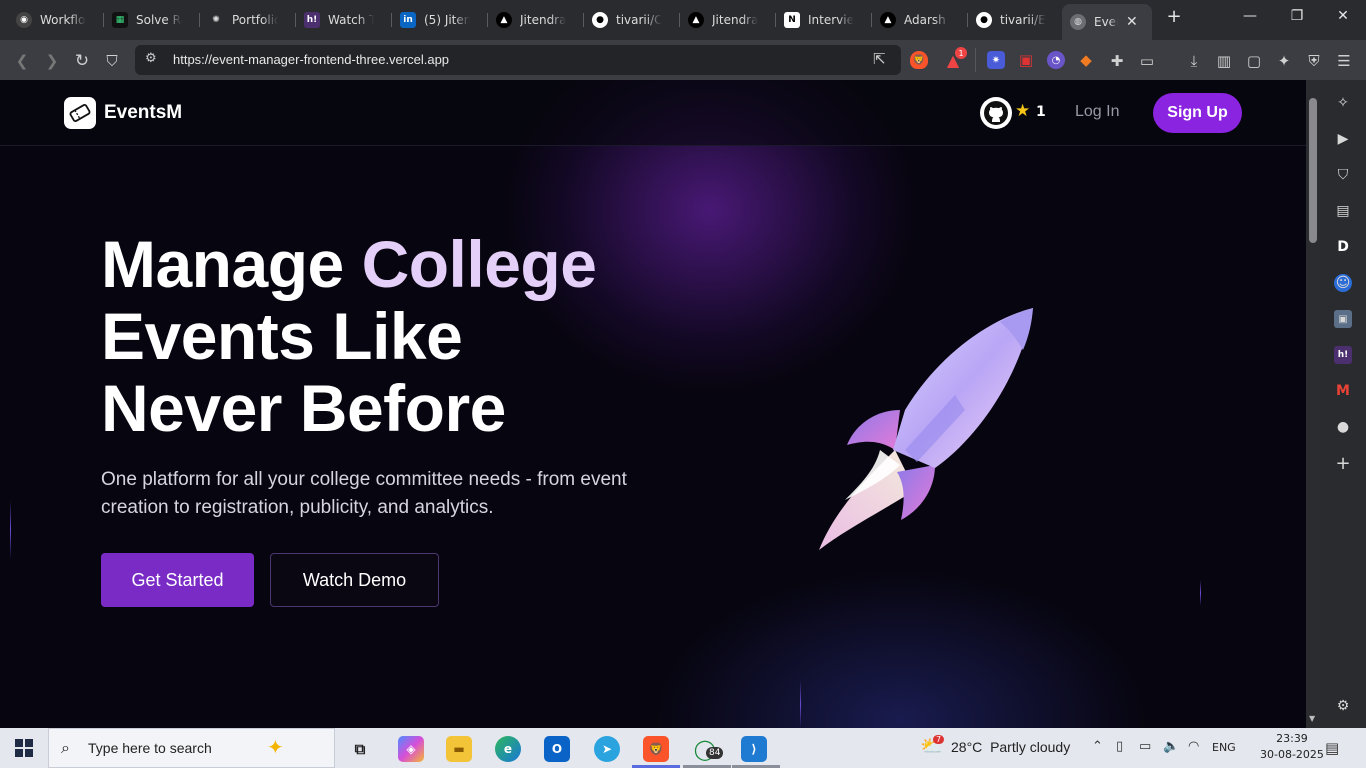 This screenshot has width=1366, height=768. I want to click on extension-1-icon: ✷, so click(996, 60).